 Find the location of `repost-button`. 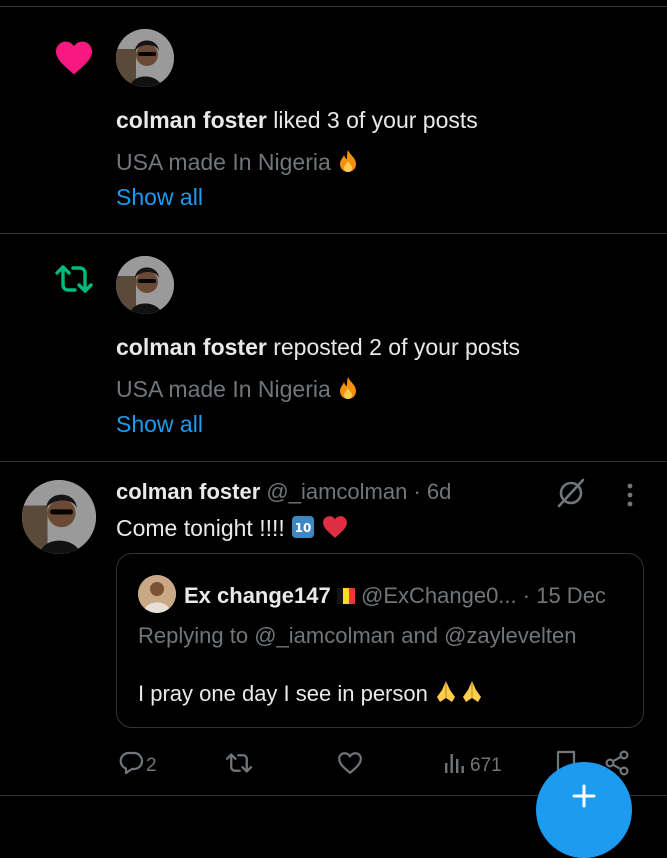

repost-button is located at coordinates (239, 766).